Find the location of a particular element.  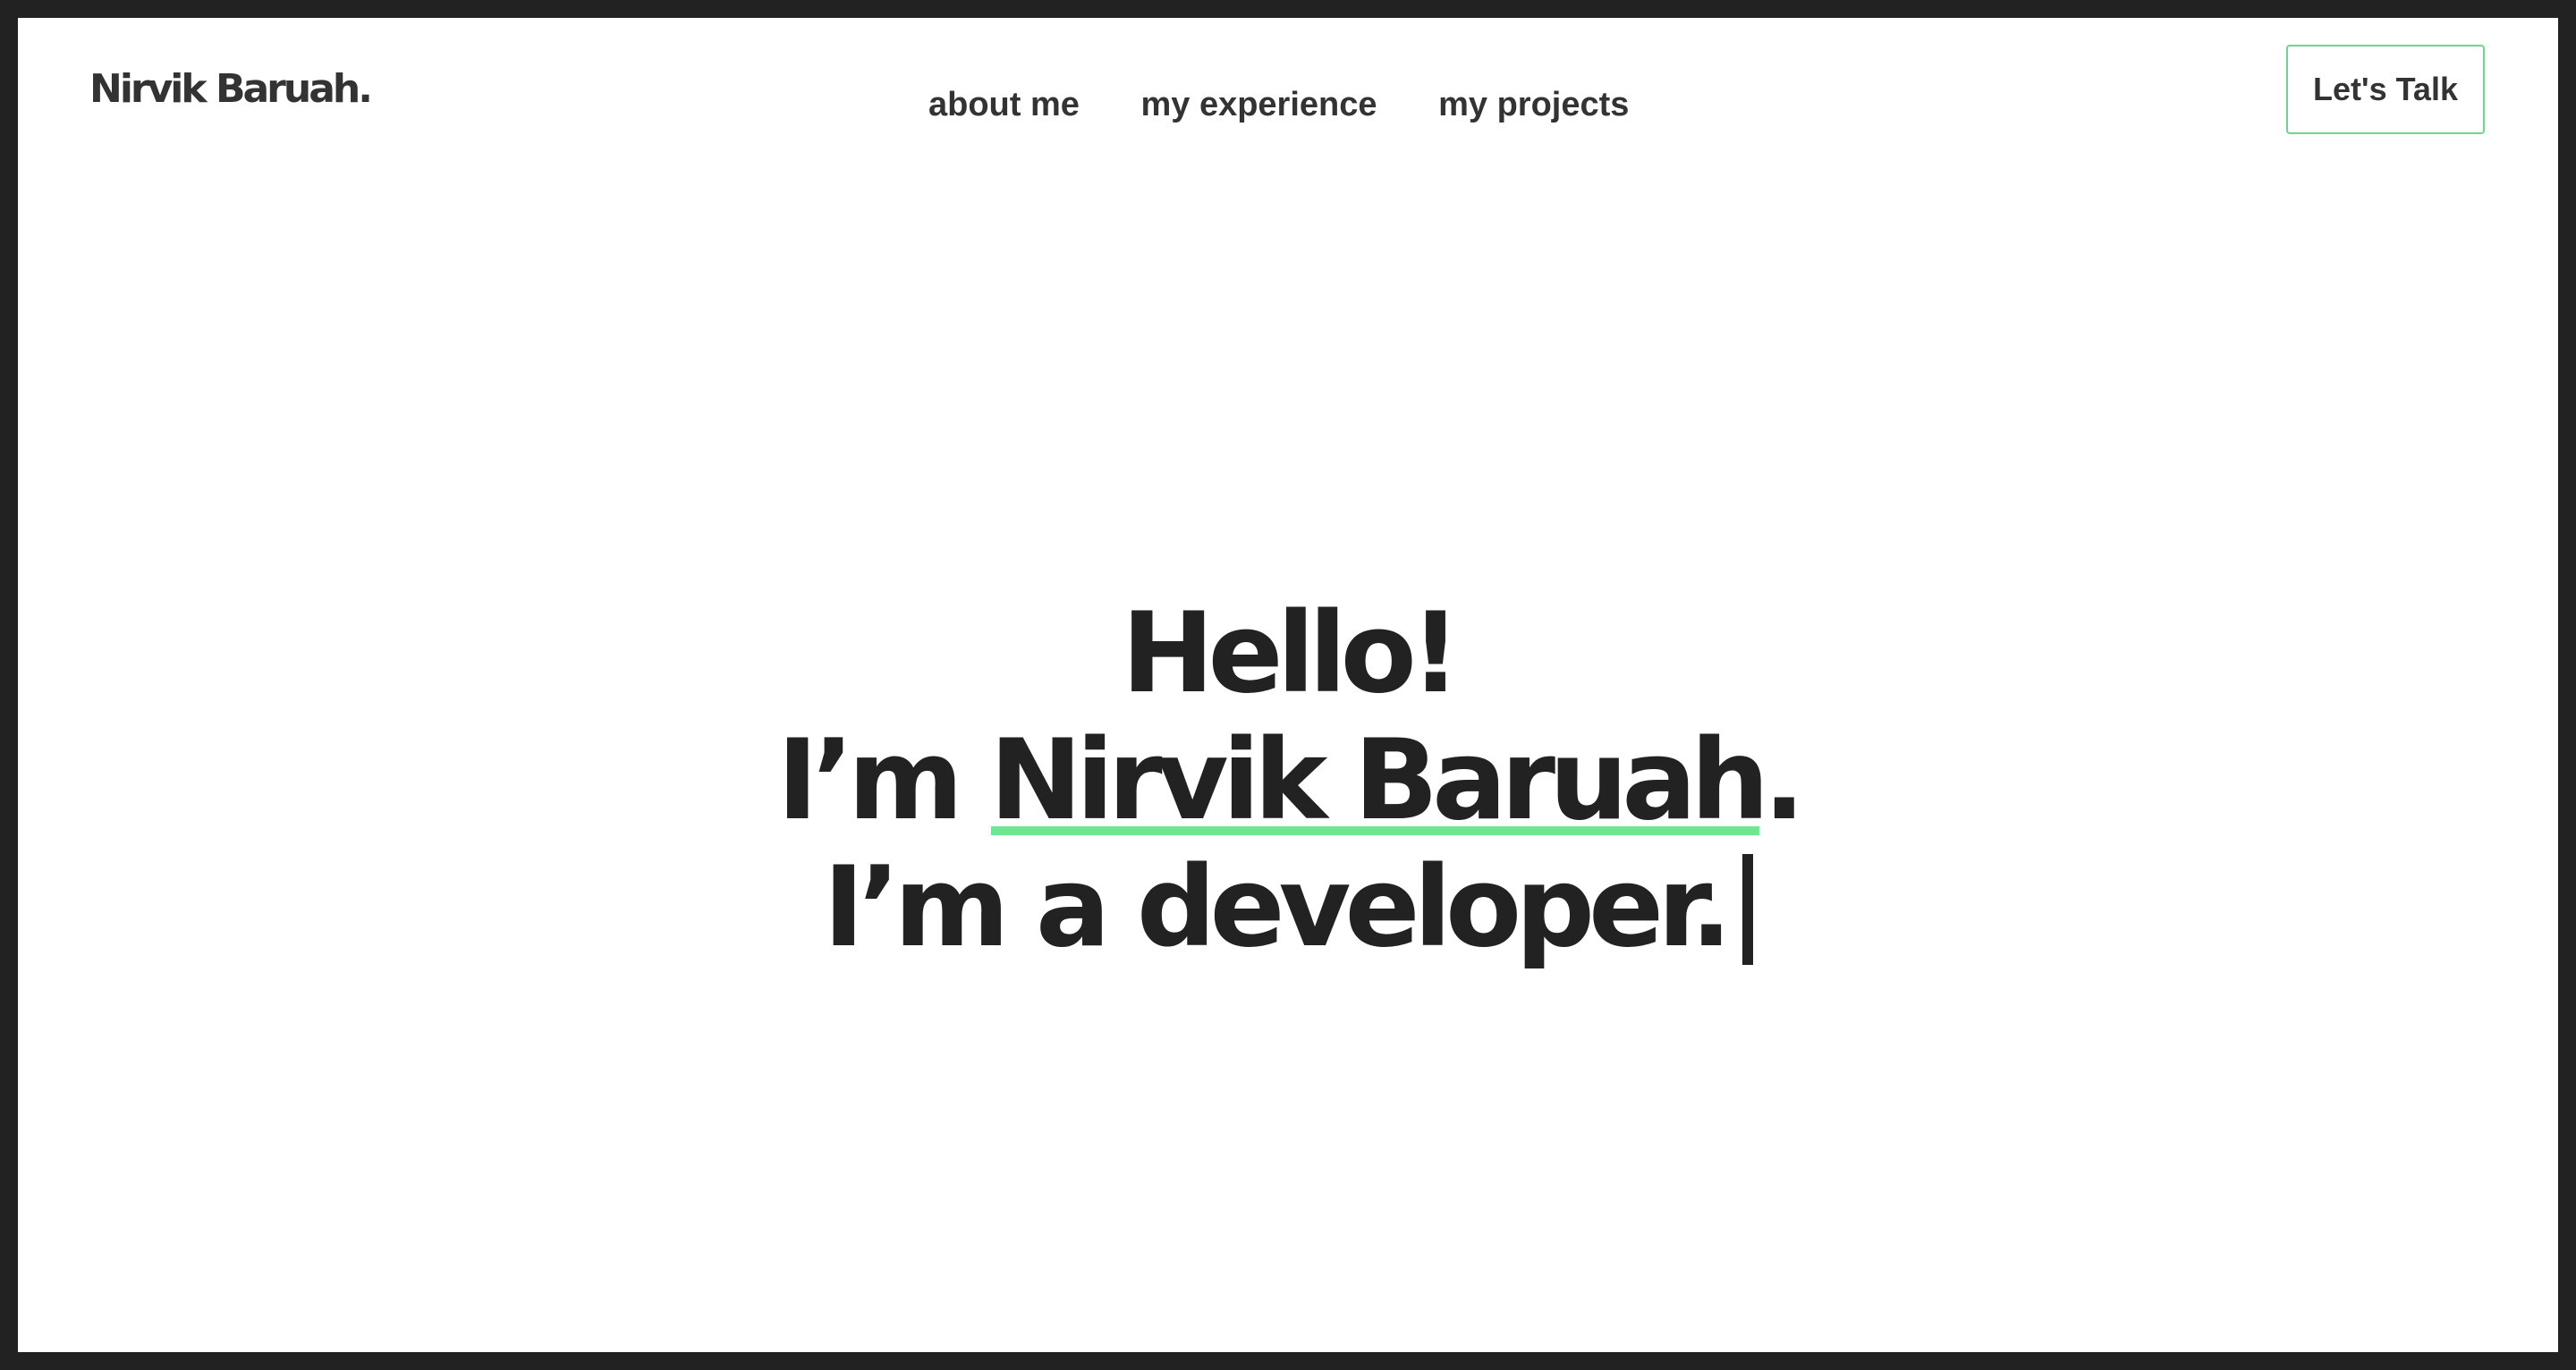

hero-role-text: I’m a developer. is located at coordinates (1277, 907).